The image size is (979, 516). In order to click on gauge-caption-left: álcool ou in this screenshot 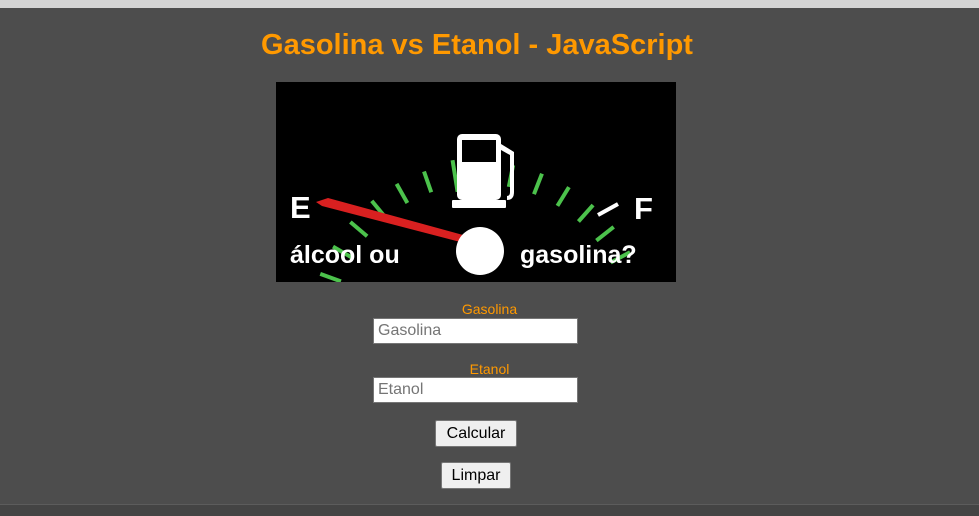, I will do `click(345, 255)`.